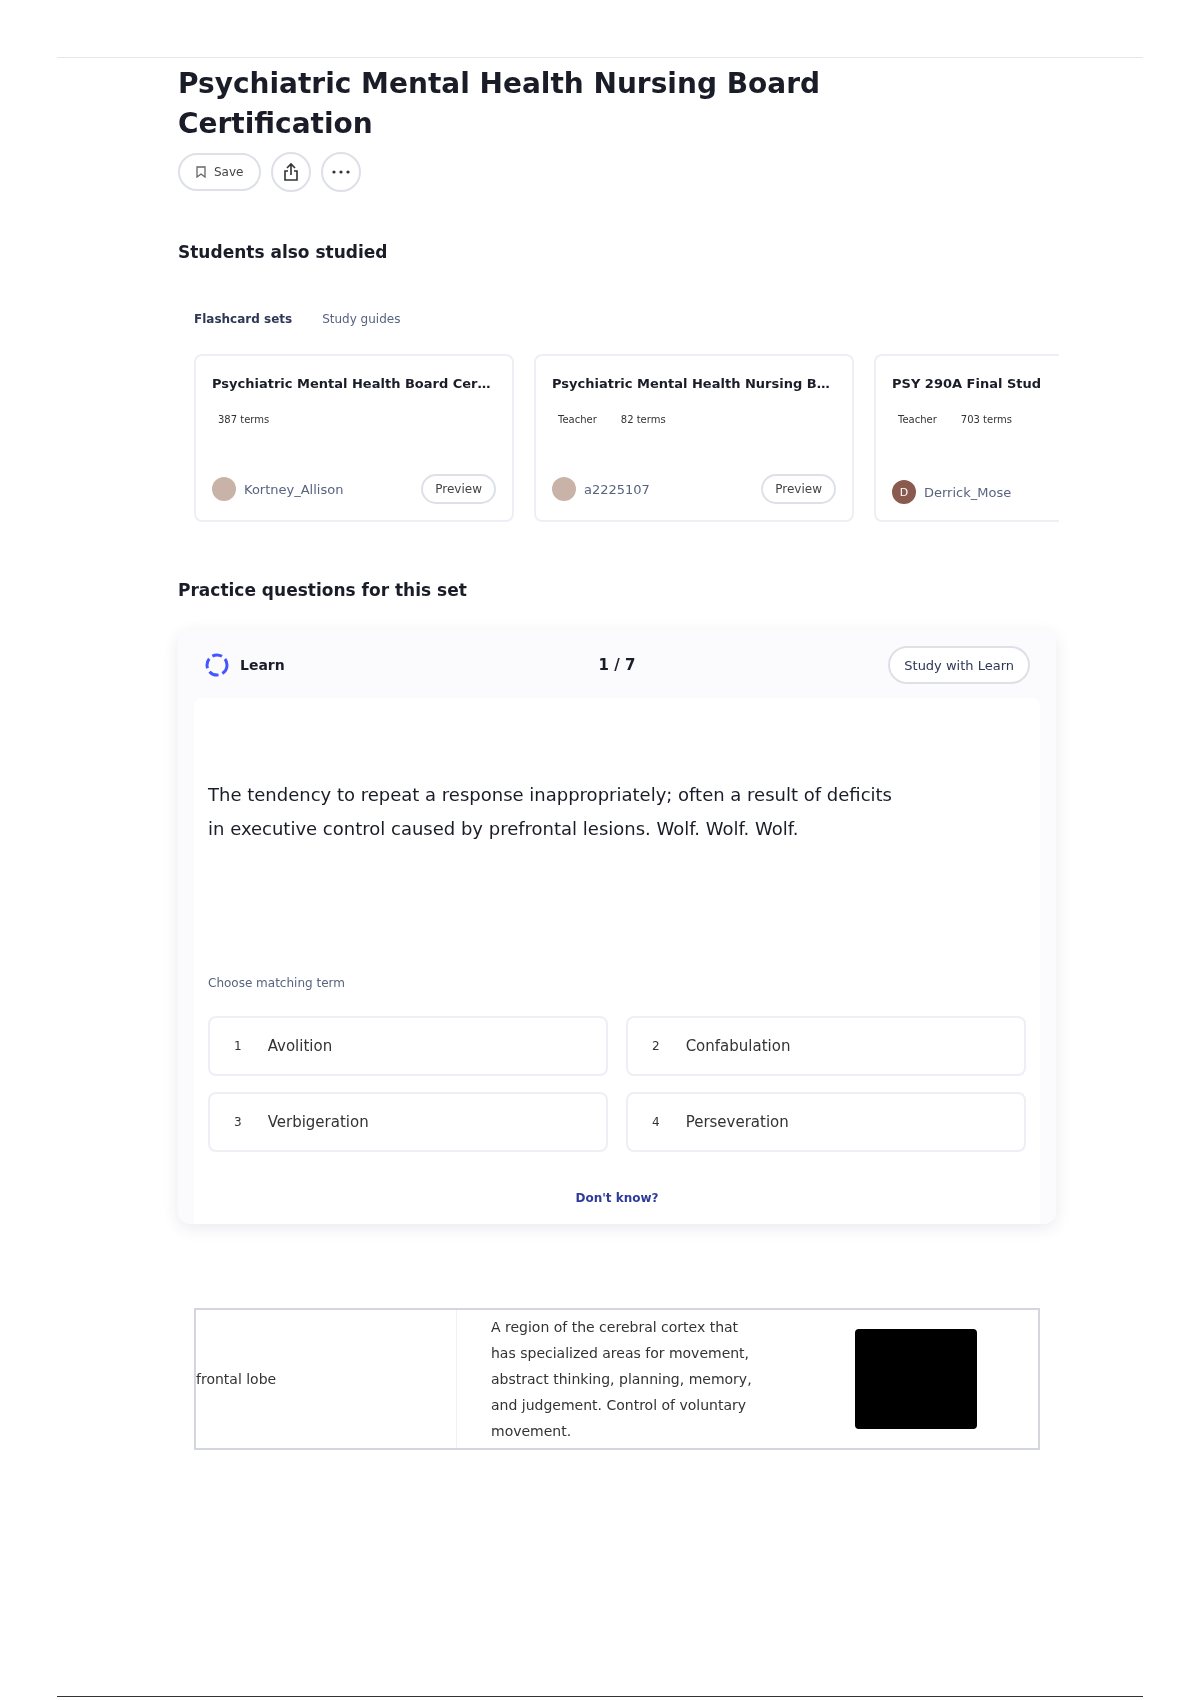  I want to click on share-button, so click(291, 172).